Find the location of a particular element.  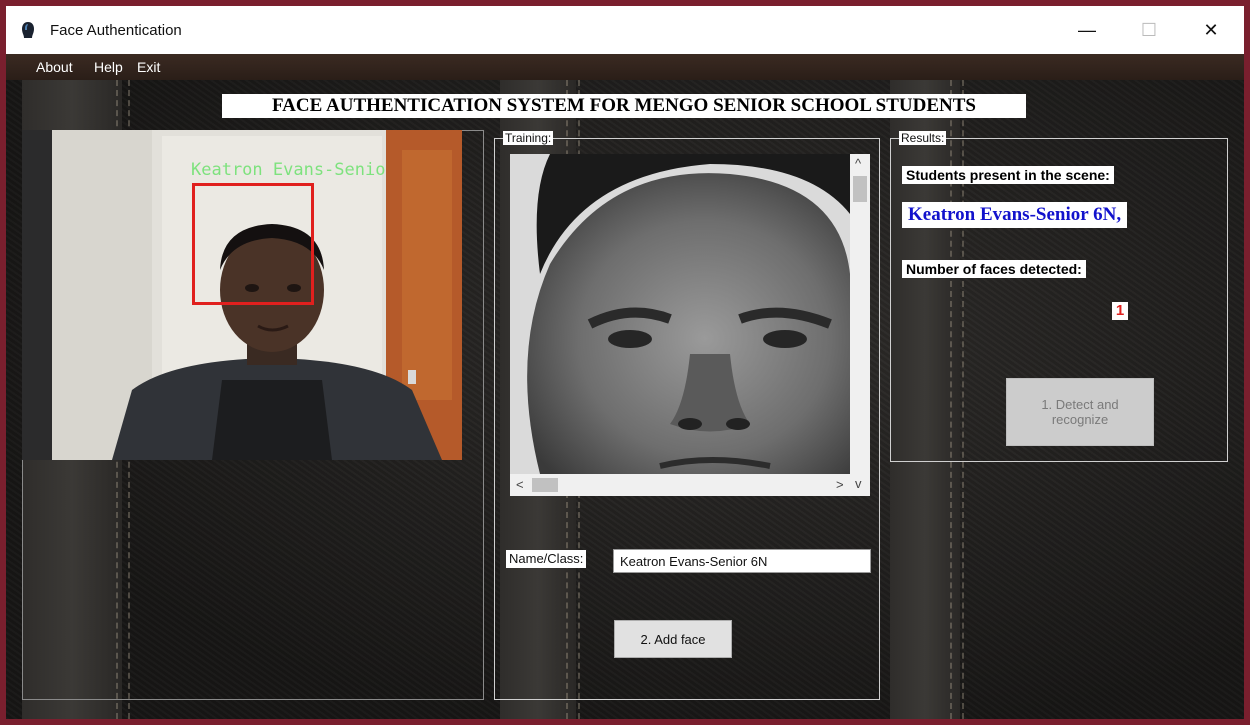

training-legend: Training: is located at coordinates (528, 138).